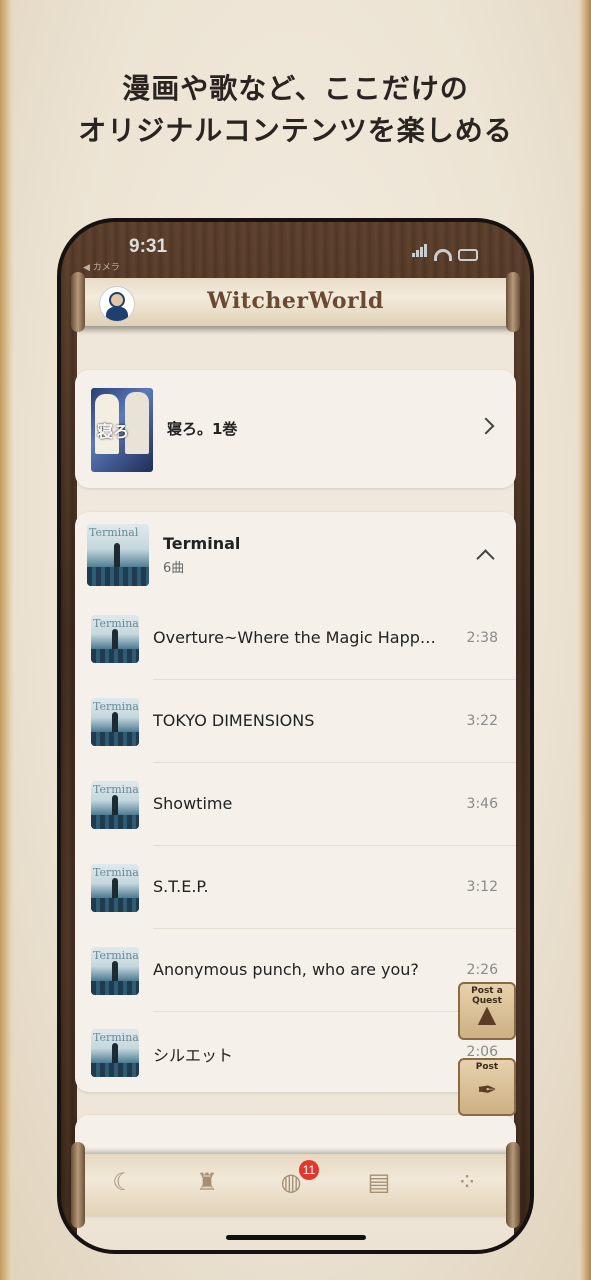  Describe the element at coordinates (193, 803) in the screenshot. I see `track-title: Showtime` at that location.